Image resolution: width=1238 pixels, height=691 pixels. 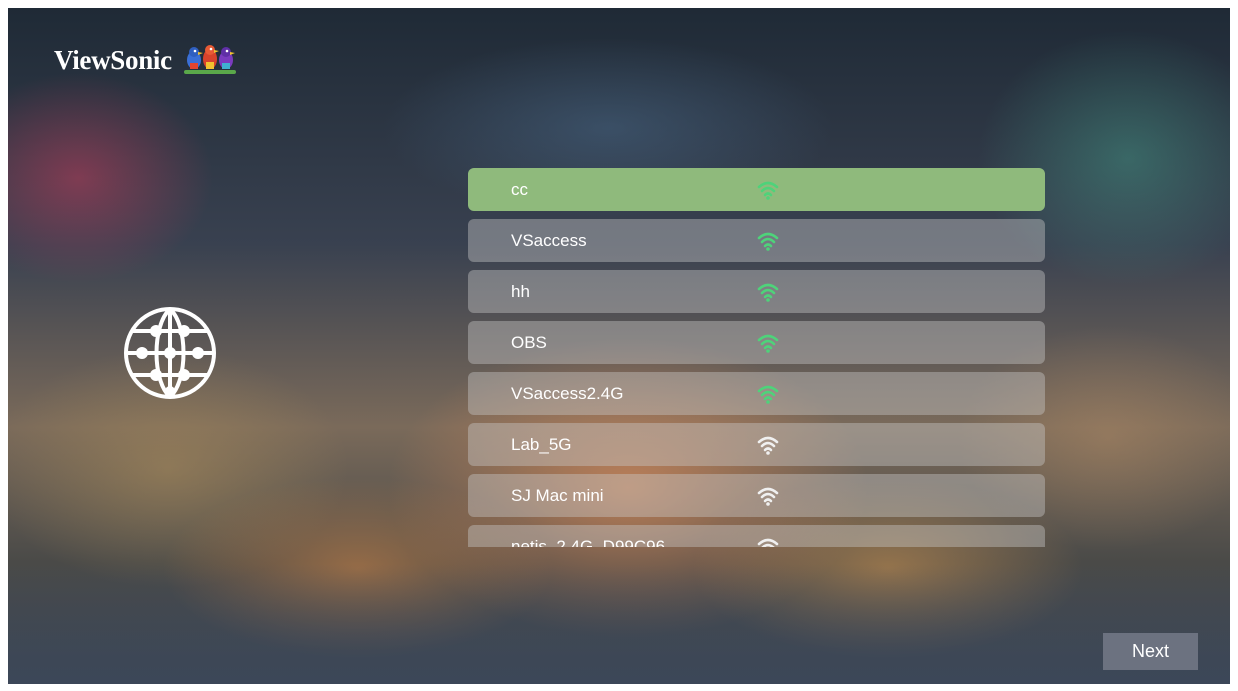 What do you see at coordinates (170, 353) in the screenshot?
I see `globe-network-icon` at bounding box center [170, 353].